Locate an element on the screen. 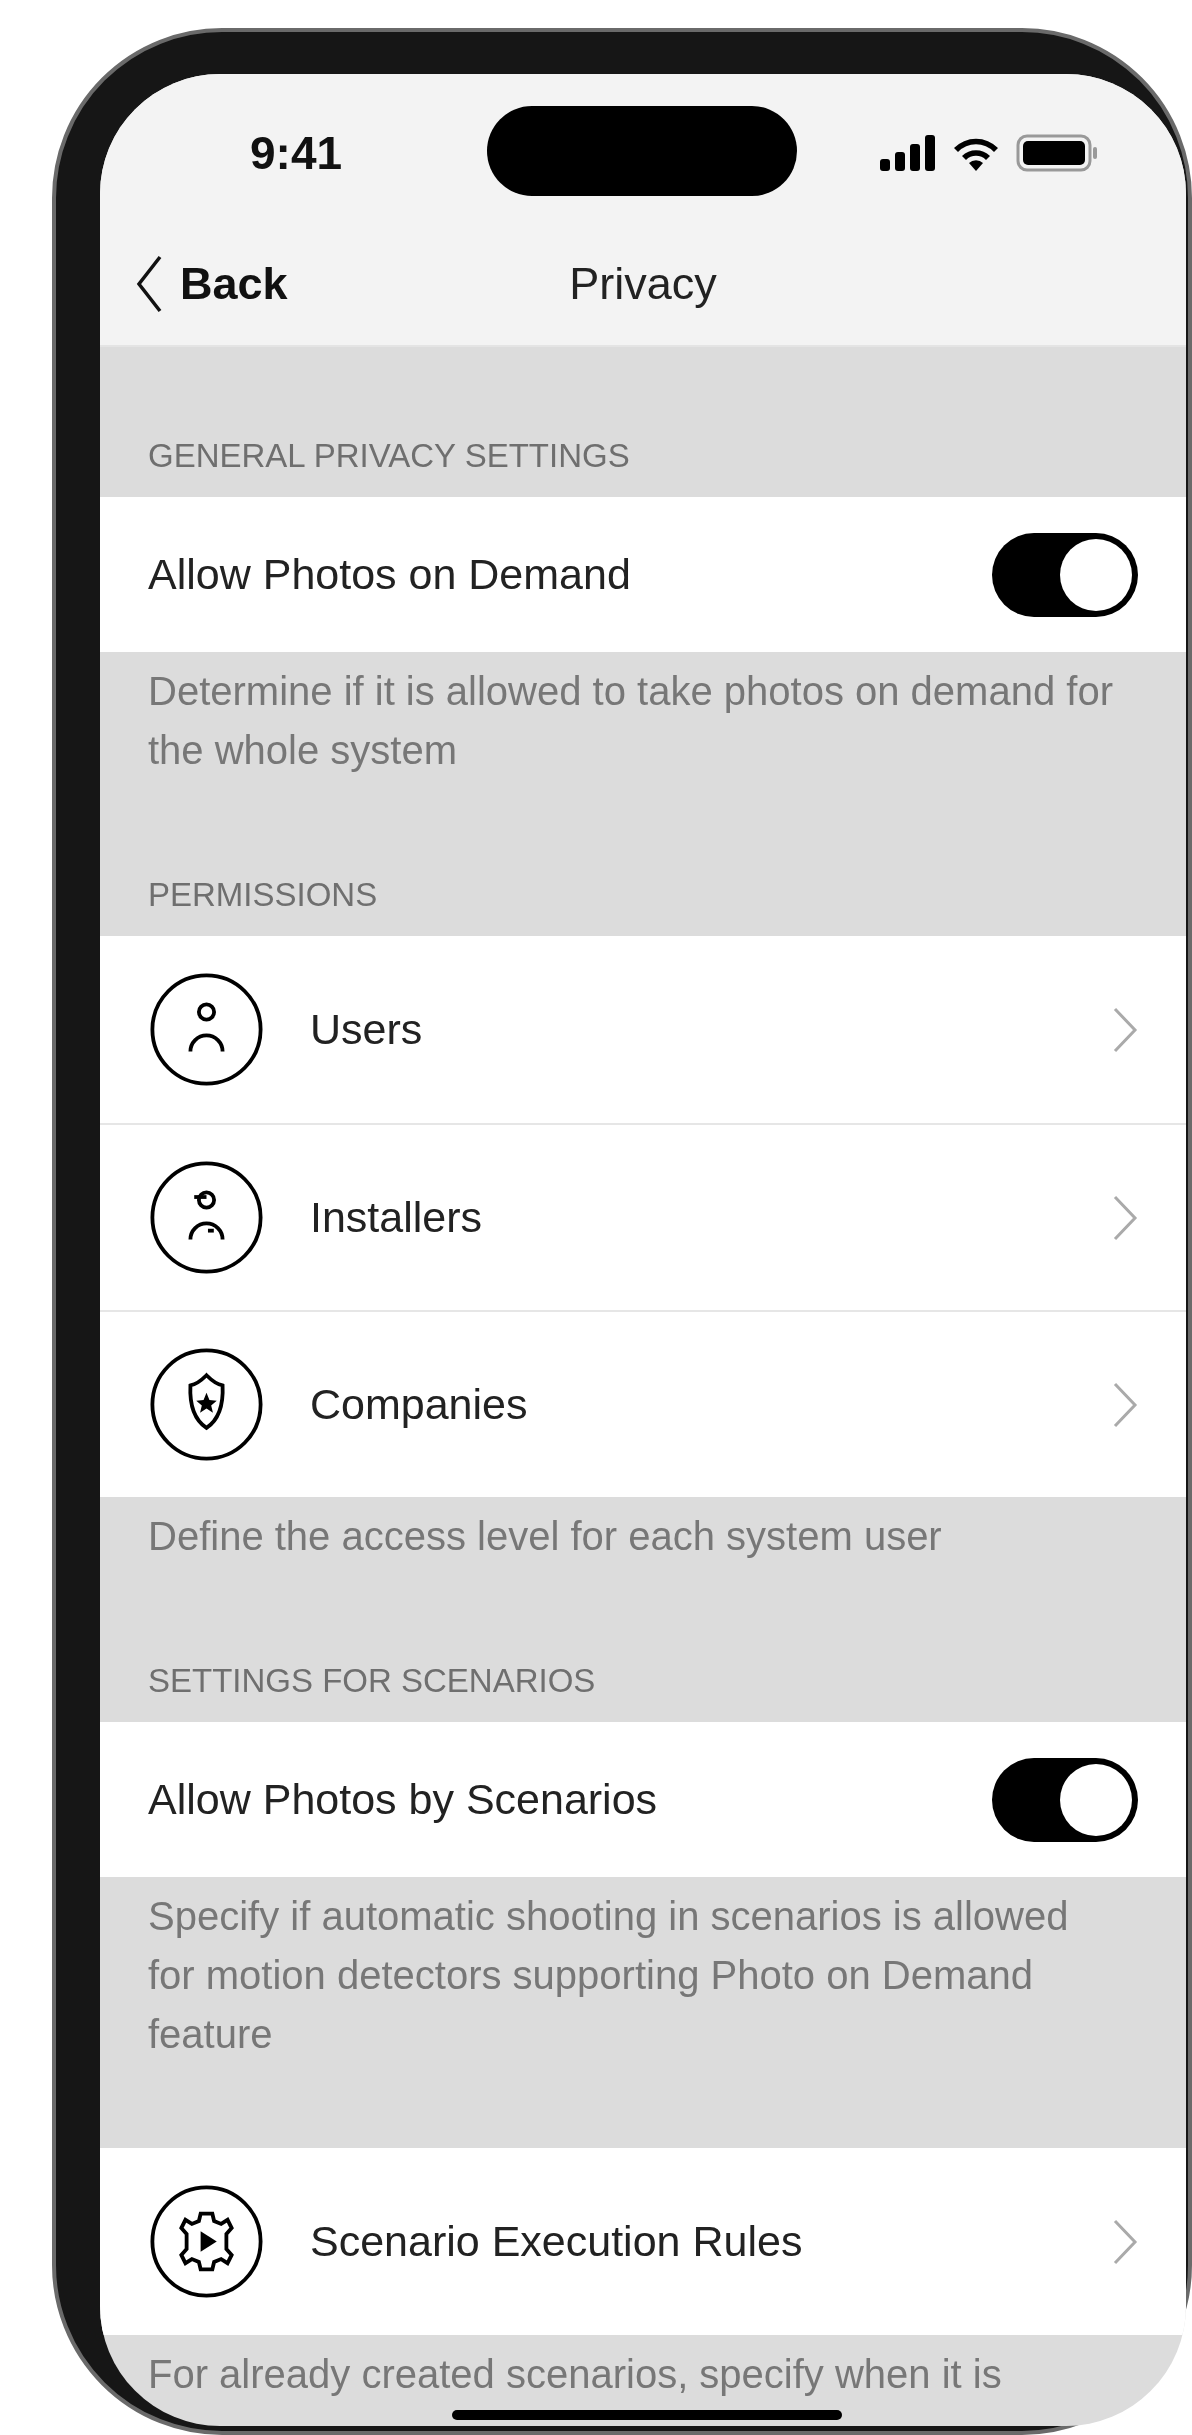 The height and width of the screenshot is (2435, 1192). section-header: GENERAL PRIVACY SETTINGS is located at coordinates (389, 456).